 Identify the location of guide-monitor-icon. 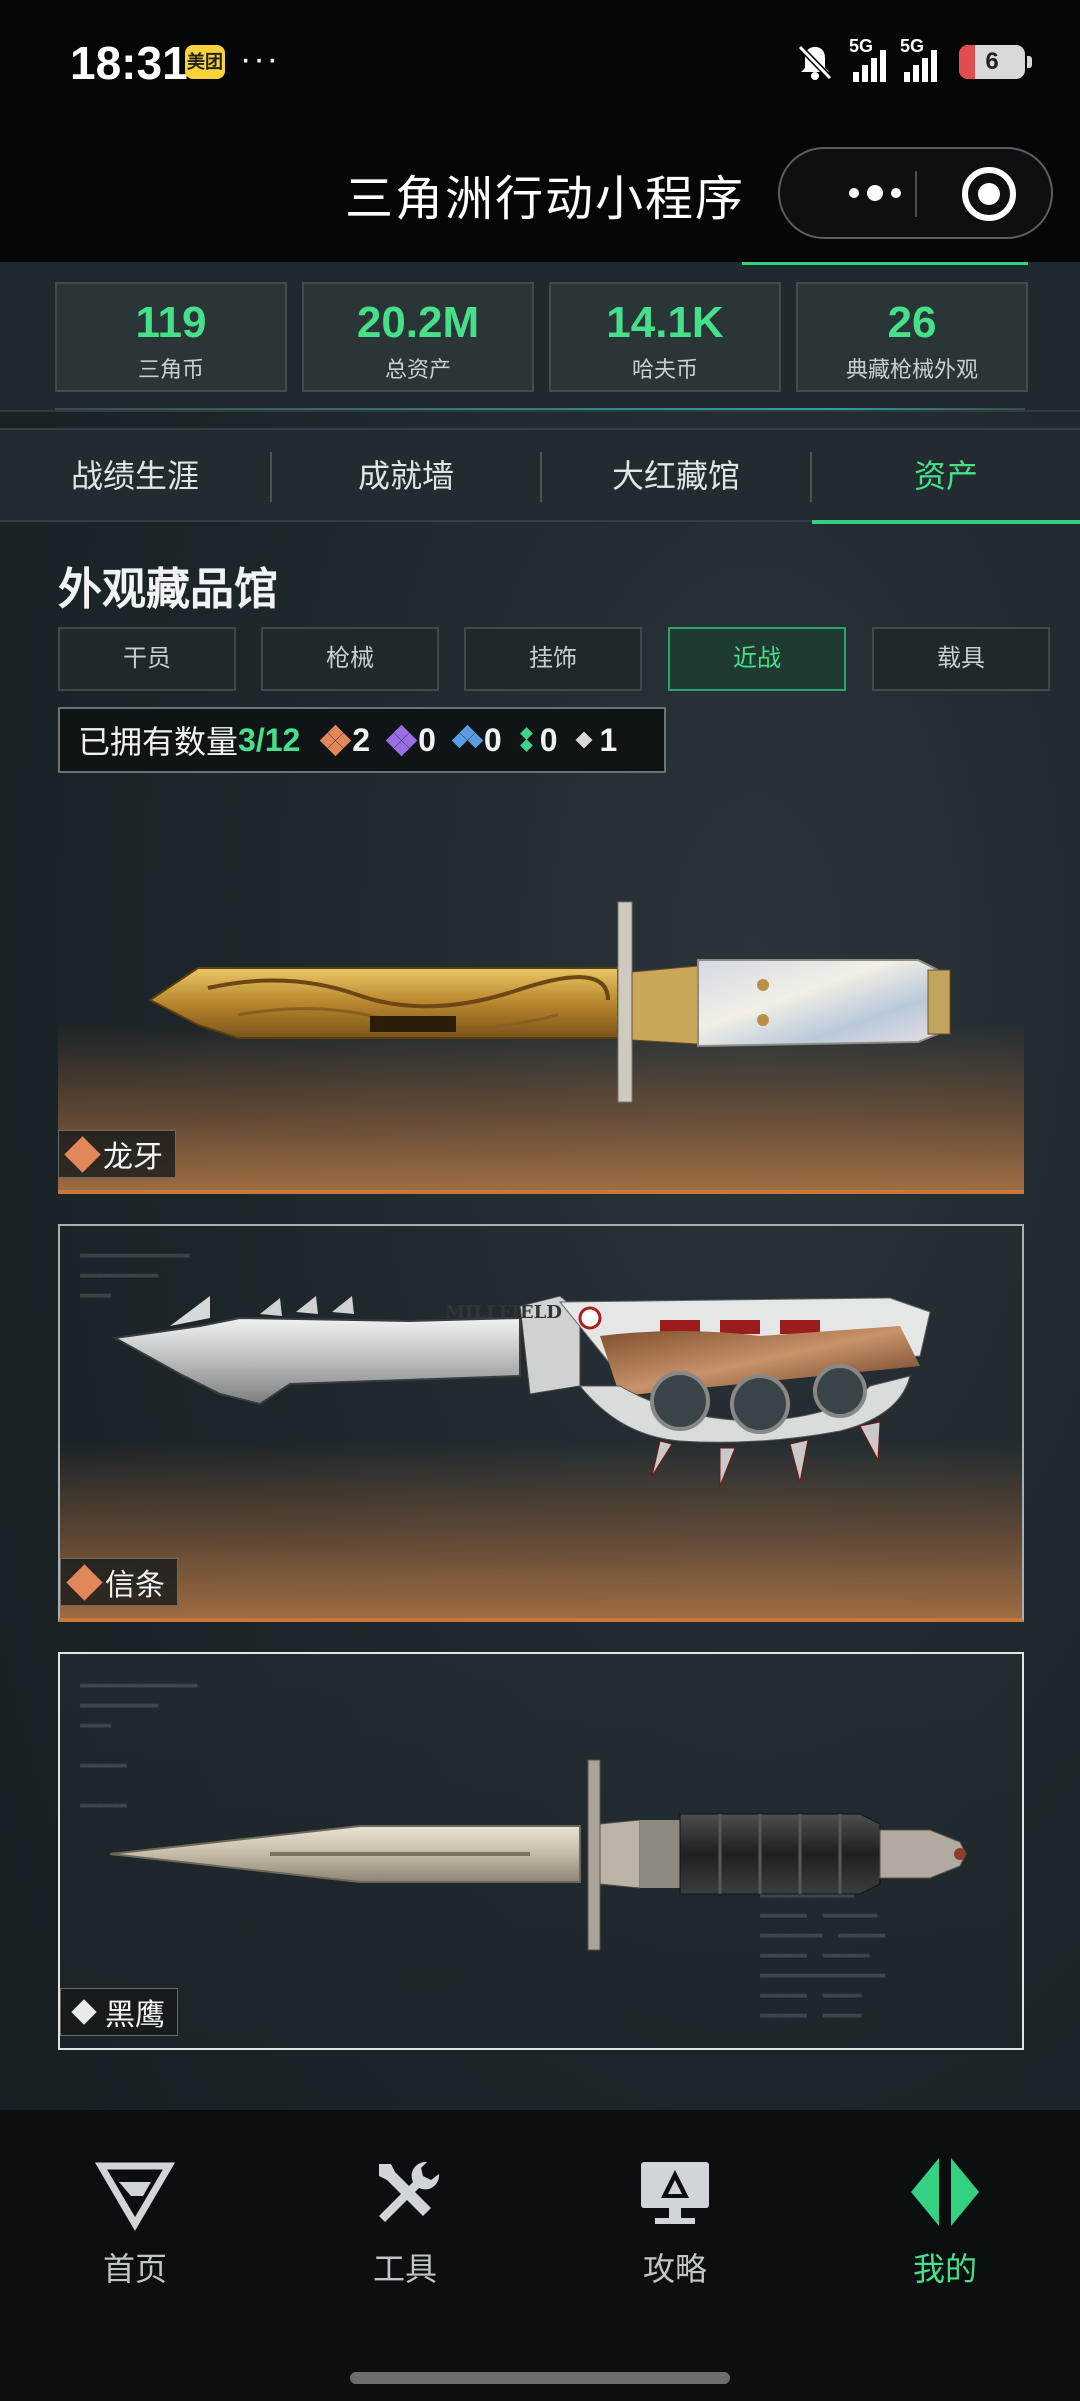
(675, 2193).